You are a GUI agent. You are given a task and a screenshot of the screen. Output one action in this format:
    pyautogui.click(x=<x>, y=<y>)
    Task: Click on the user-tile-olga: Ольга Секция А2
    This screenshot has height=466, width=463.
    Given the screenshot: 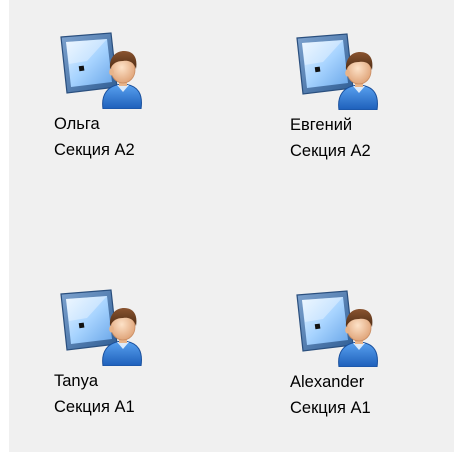 What is the action you would take?
    pyautogui.click(x=129, y=94)
    